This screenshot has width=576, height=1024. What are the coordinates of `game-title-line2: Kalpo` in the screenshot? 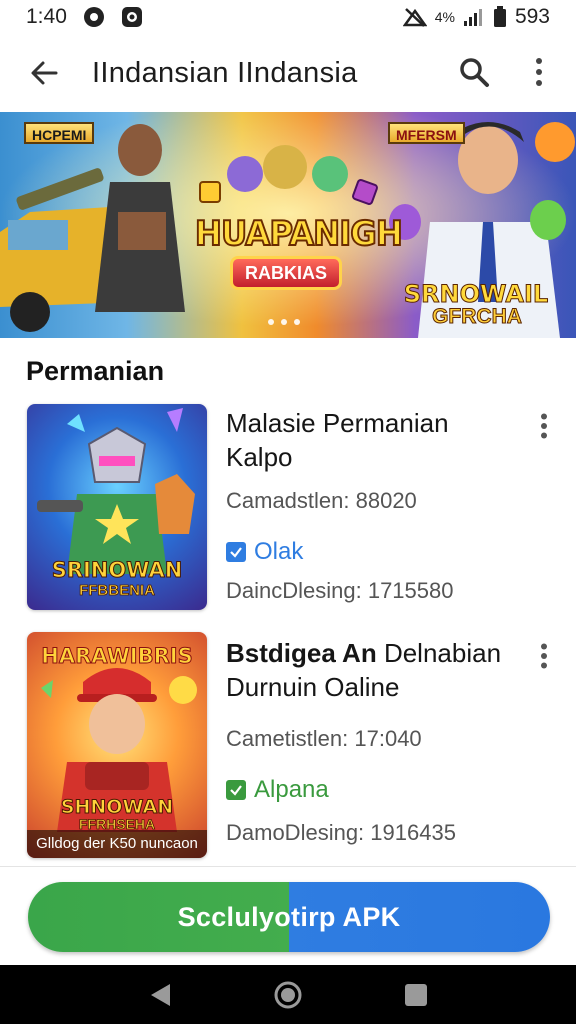 It's located at (259, 457).